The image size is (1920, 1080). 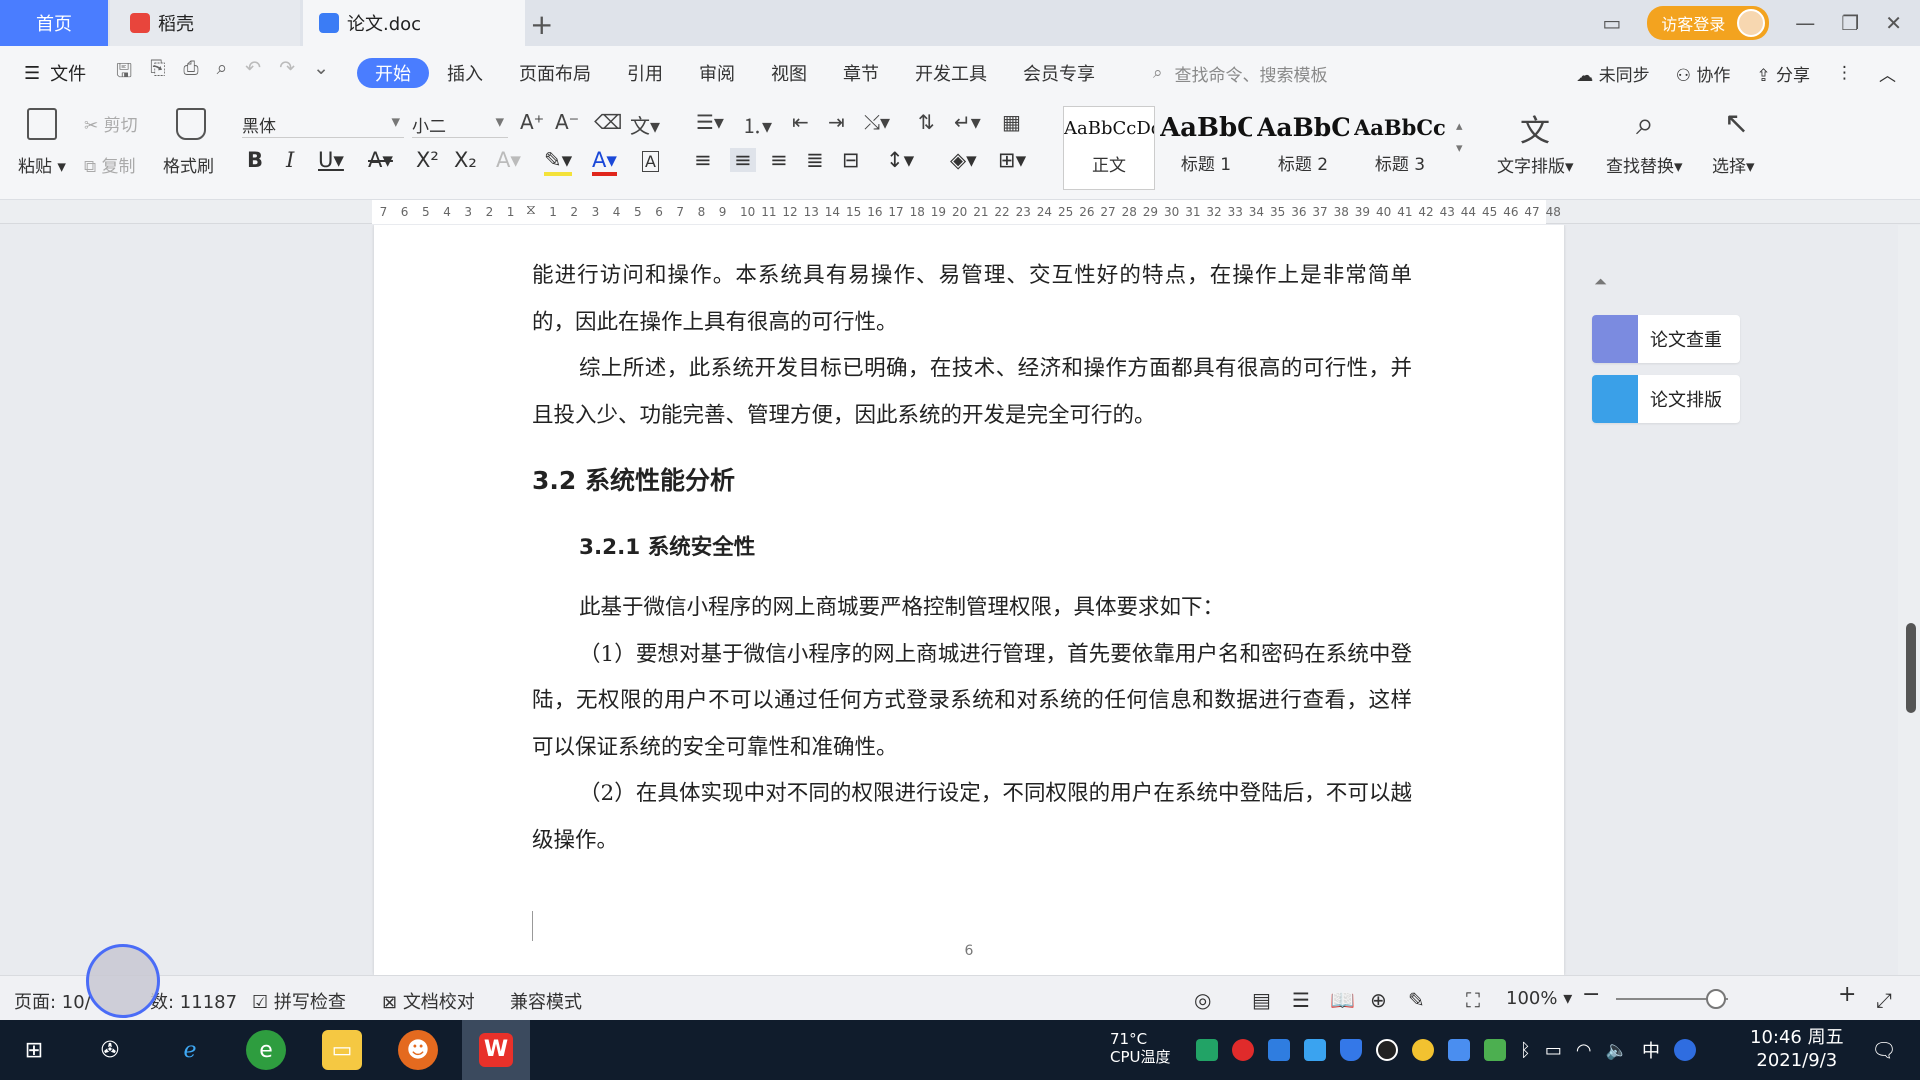 What do you see at coordinates (299, 1001) in the screenshot?
I see `spell-check-button: ☑ 拼写检查` at bounding box center [299, 1001].